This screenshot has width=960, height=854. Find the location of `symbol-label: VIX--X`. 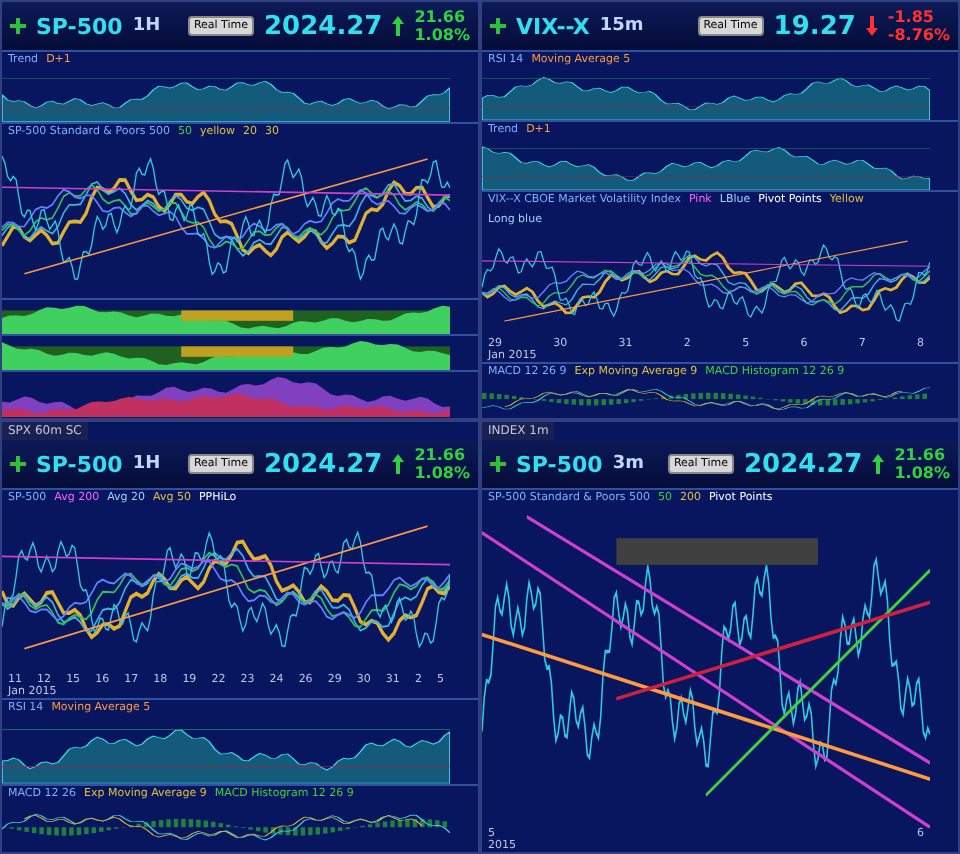

symbol-label: VIX--X is located at coordinates (553, 26).